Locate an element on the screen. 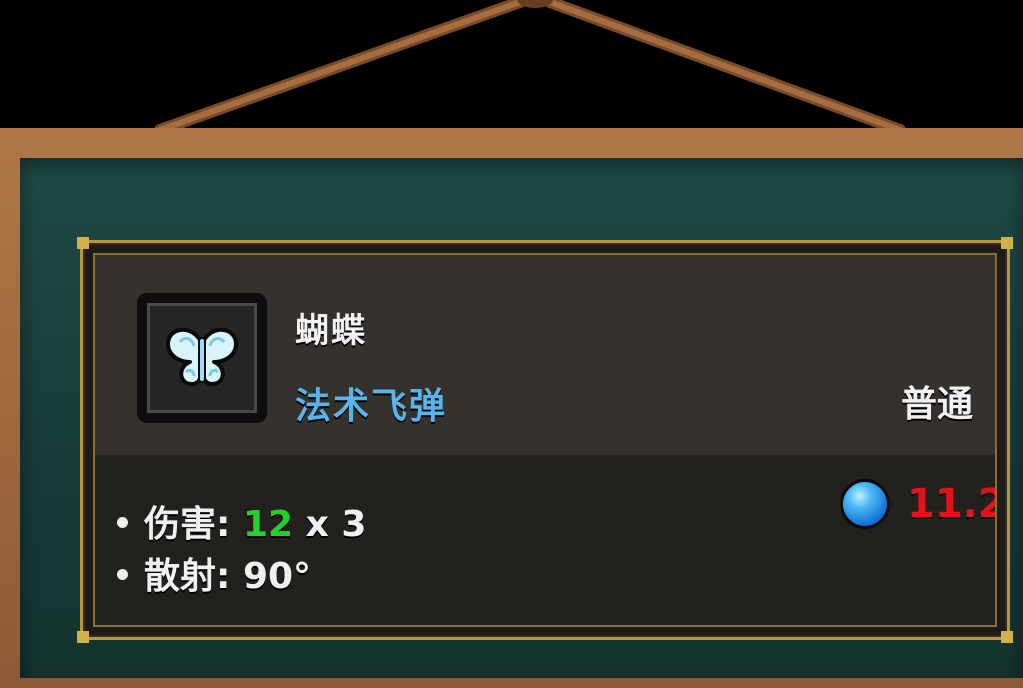  stat-damage-label: 伤害: is located at coordinates (187, 524).